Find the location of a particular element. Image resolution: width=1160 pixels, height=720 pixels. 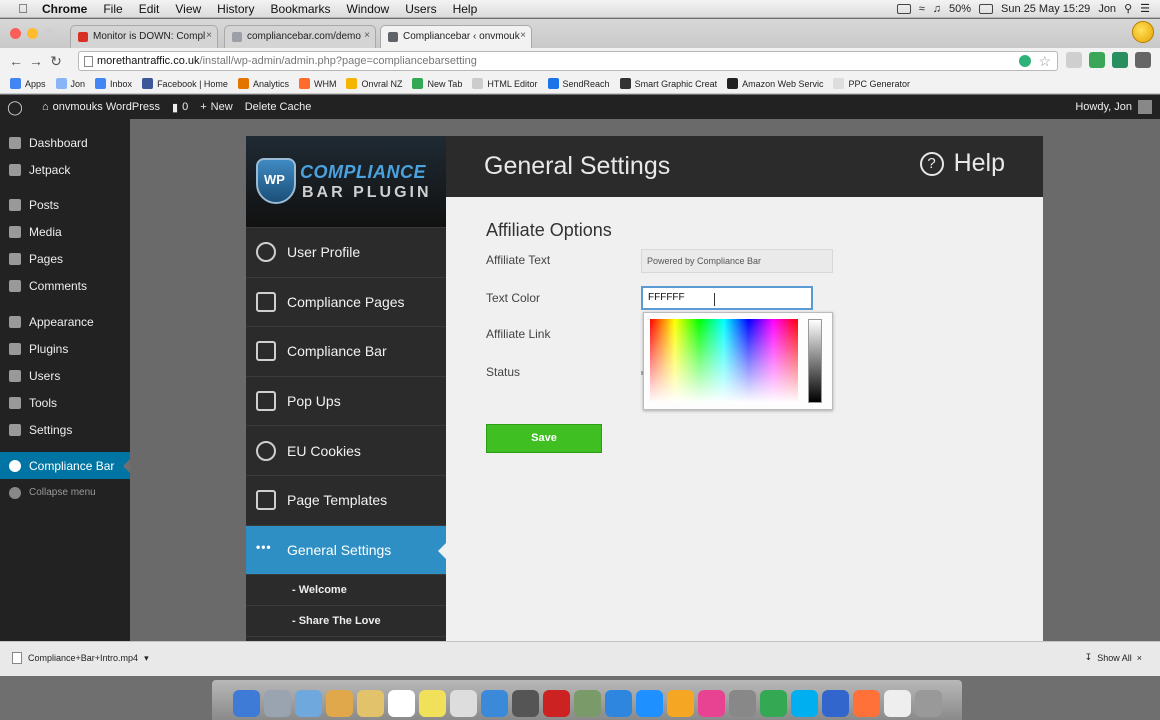

zoom-window-icon is located at coordinates (49, 33).